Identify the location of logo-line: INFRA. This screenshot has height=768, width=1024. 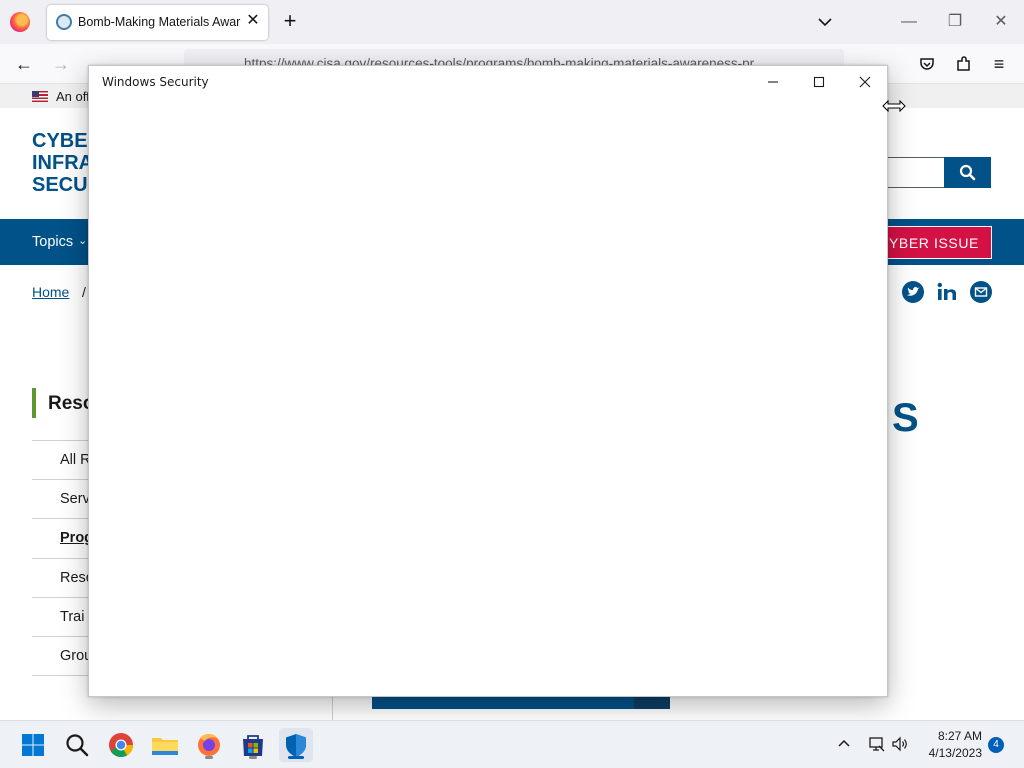
(63, 163).